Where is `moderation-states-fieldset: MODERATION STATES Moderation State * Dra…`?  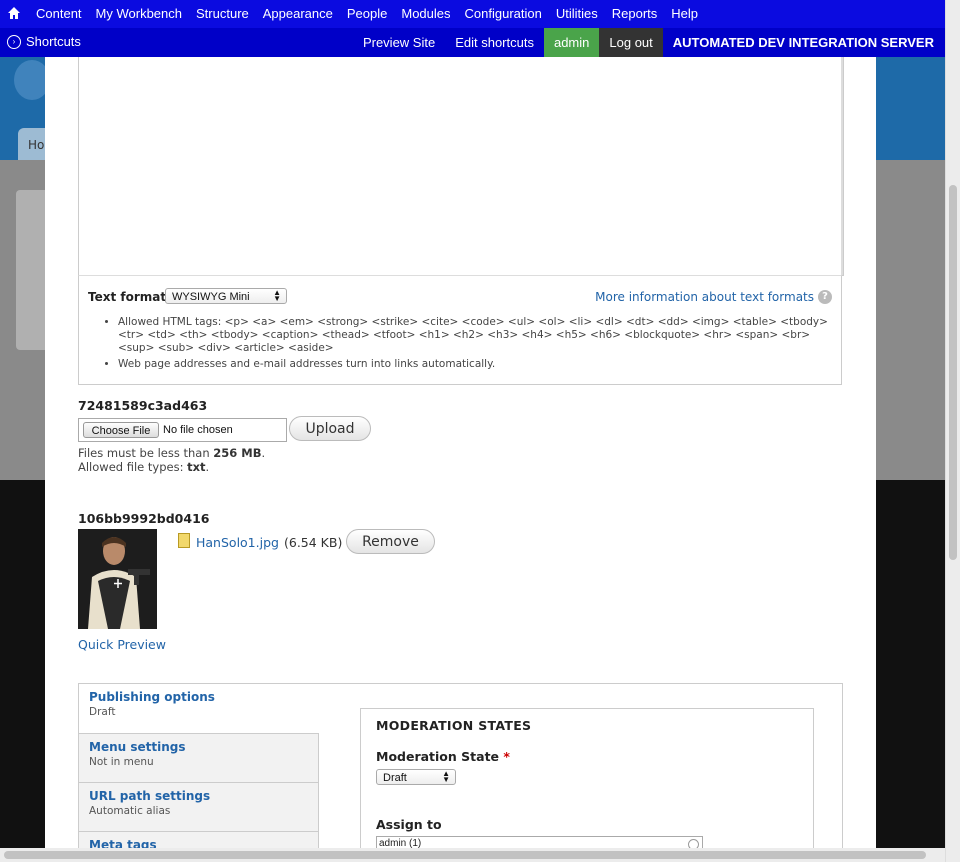
moderation-states-fieldset: MODERATION STATES Moderation State * Dra… is located at coordinates (587, 778).